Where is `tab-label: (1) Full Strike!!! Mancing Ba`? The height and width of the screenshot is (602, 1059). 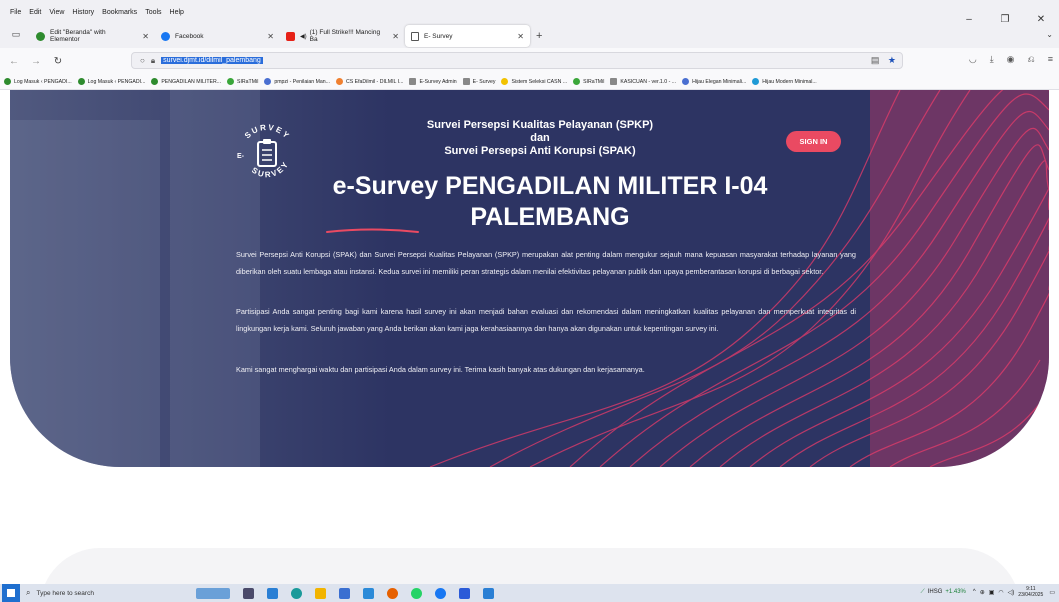
tab-label: (1) Full Strike!!! Mancing Ba is located at coordinates (345, 36).